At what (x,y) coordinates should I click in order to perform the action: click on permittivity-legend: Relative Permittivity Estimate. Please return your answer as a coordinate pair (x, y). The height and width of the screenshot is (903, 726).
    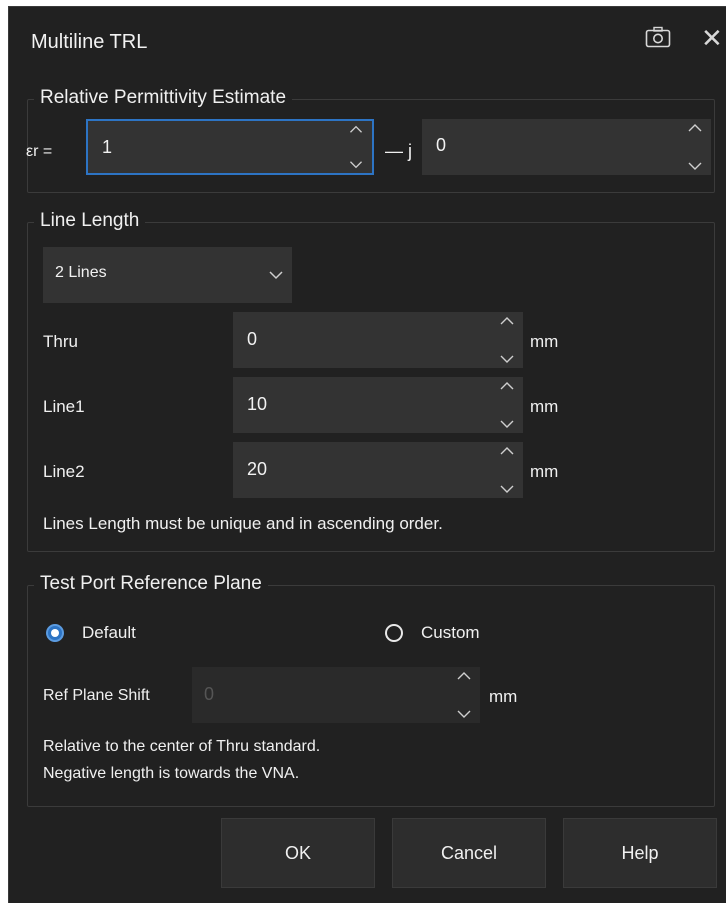
    Looking at the image, I should click on (163, 98).